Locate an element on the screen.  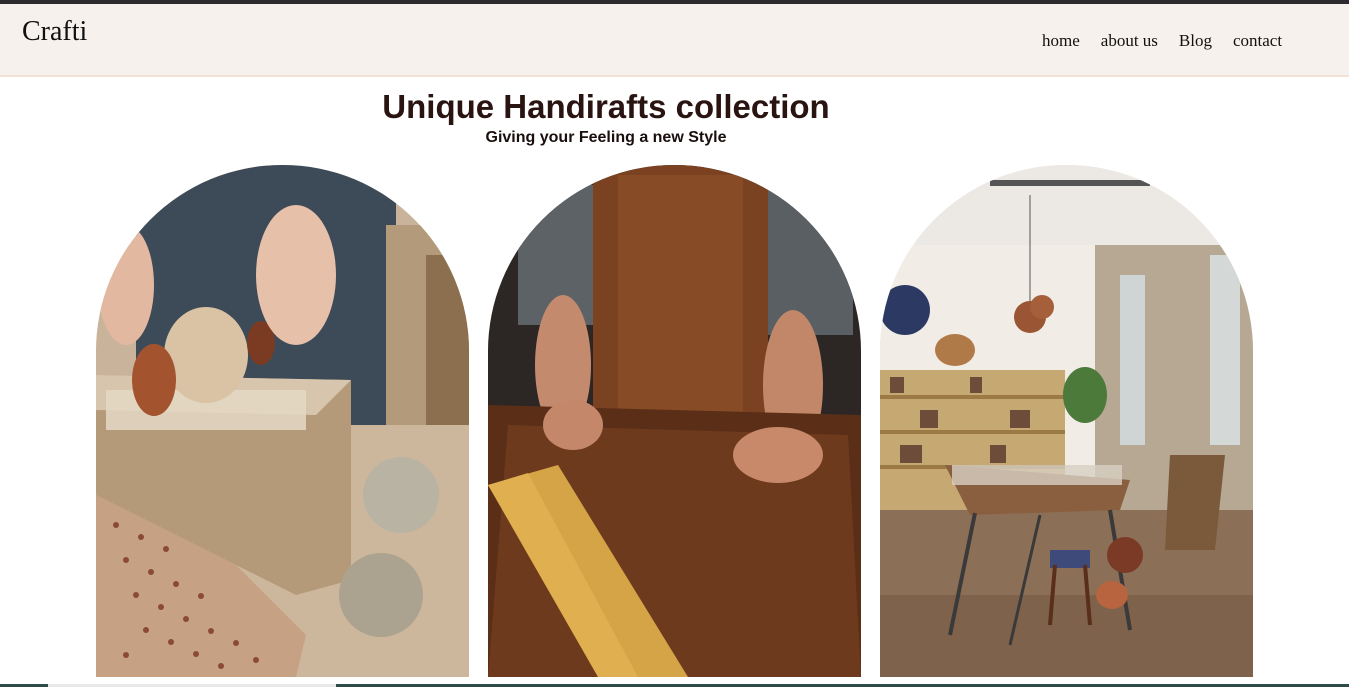
hero-title: Unique Handirafts collection is located at coordinates (606, 106).